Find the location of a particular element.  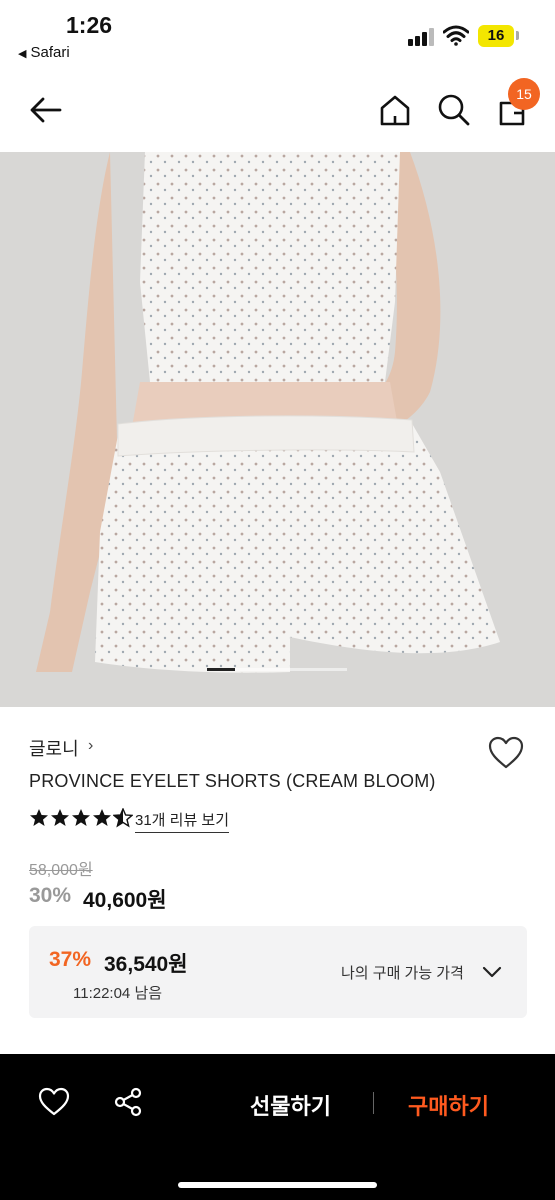

buy-button: 구매하기 is located at coordinates (448, 1105).